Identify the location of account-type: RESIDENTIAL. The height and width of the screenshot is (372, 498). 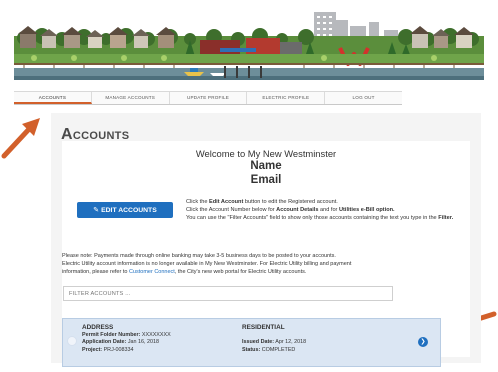
(263, 327).